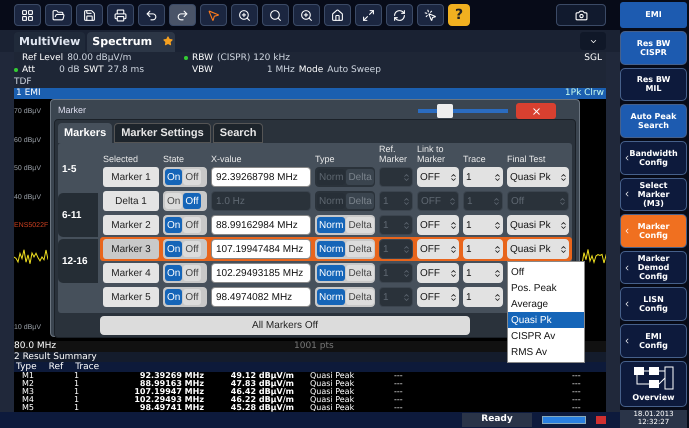 The height and width of the screenshot is (428, 689). What do you see at coordinates (653, 157) in the screenshot?
I see `softkey: Bandwidth Config` at bounding box center [653, 157].